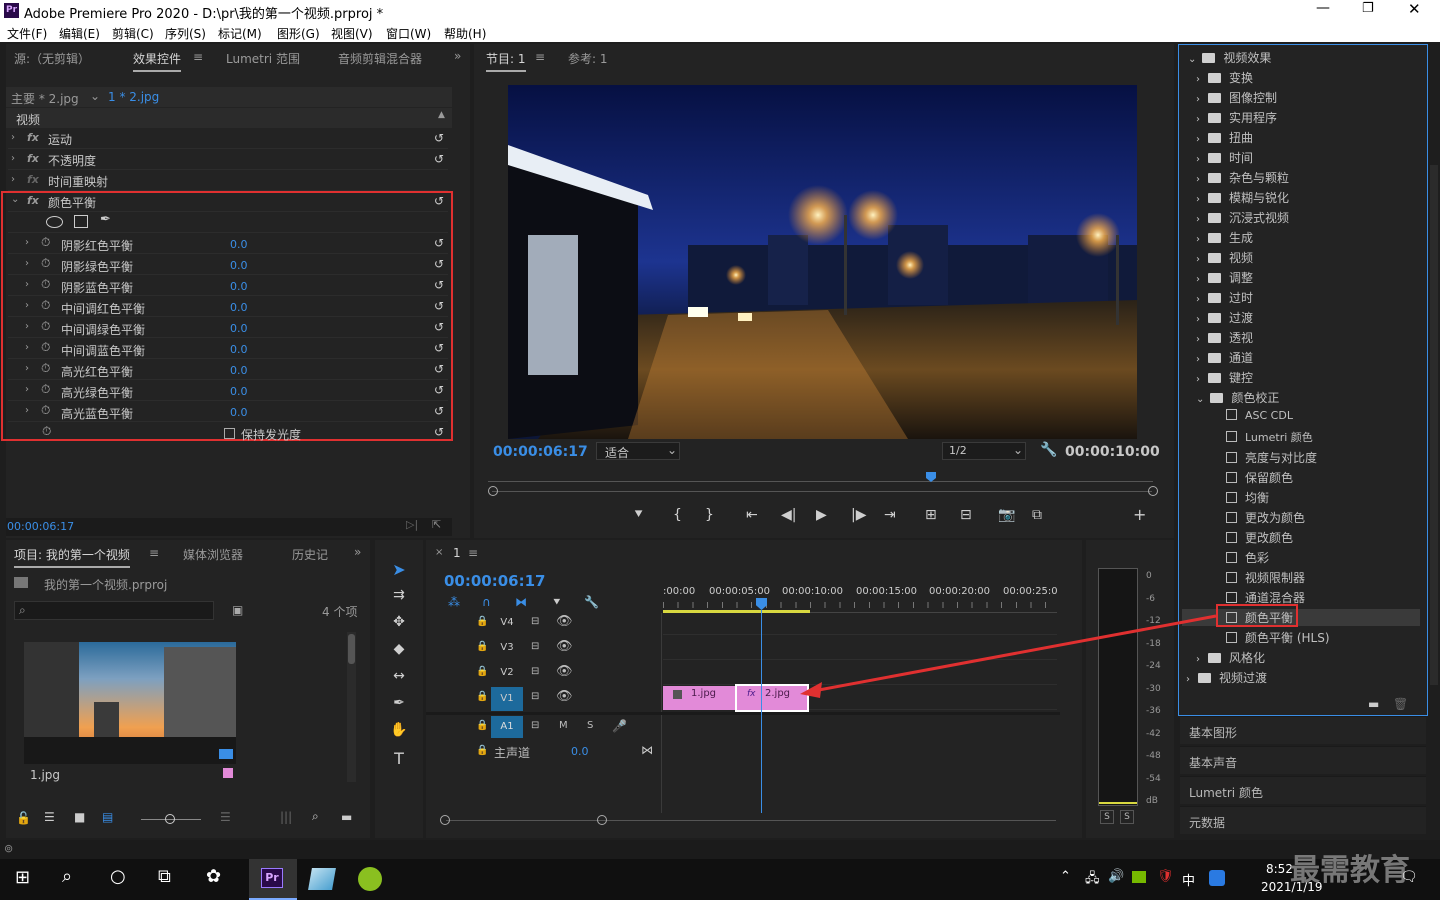 The width and height of the screenshot is (1440, 900). Describe the element at coordinates (22, 877) in the screenshot. I see `windows-start-icon: ⊞` at that location.